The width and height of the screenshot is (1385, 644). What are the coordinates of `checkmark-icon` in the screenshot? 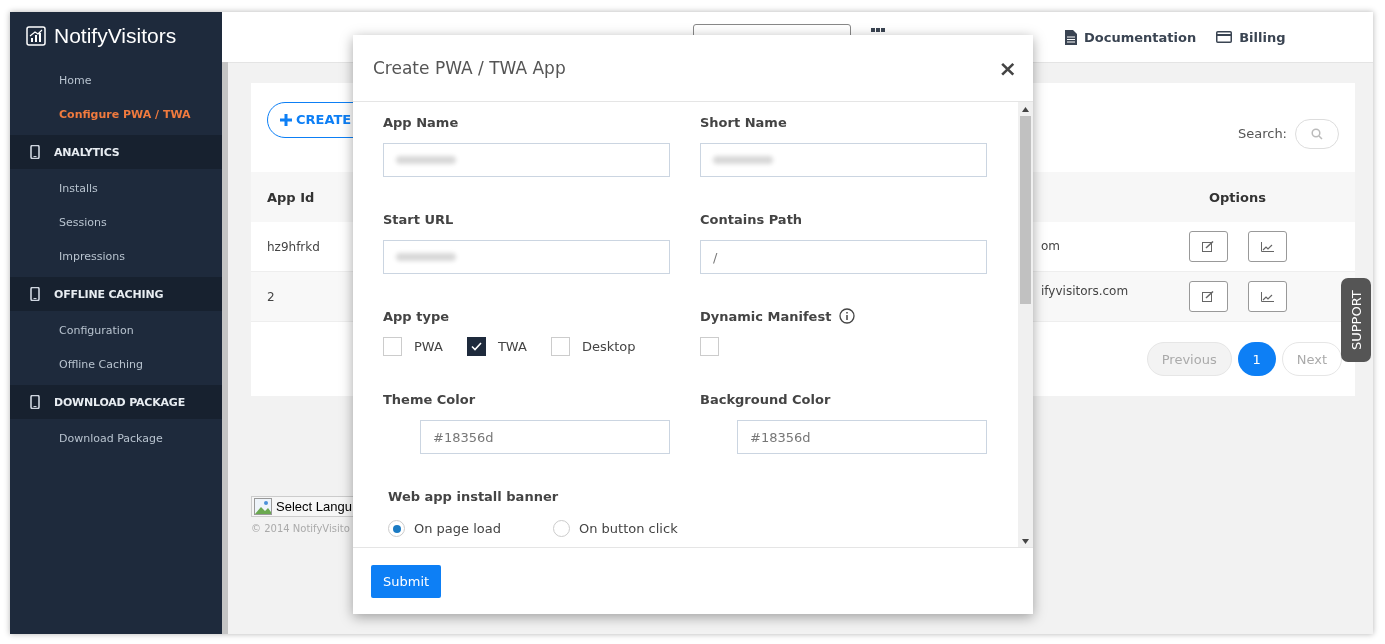 It's located at (476, 346).